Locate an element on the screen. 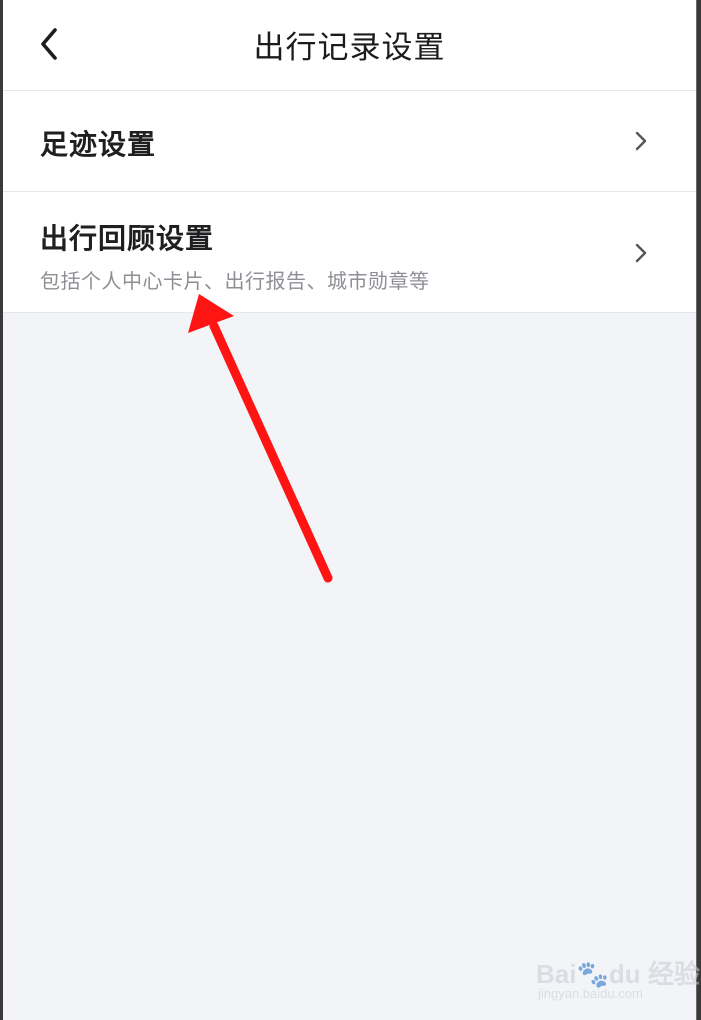 The image size is (701, 1020). baidu-jingyan-watermark: Bai🐾du 经验 jingyan.baidu.com is located at coordinates (618, 974).